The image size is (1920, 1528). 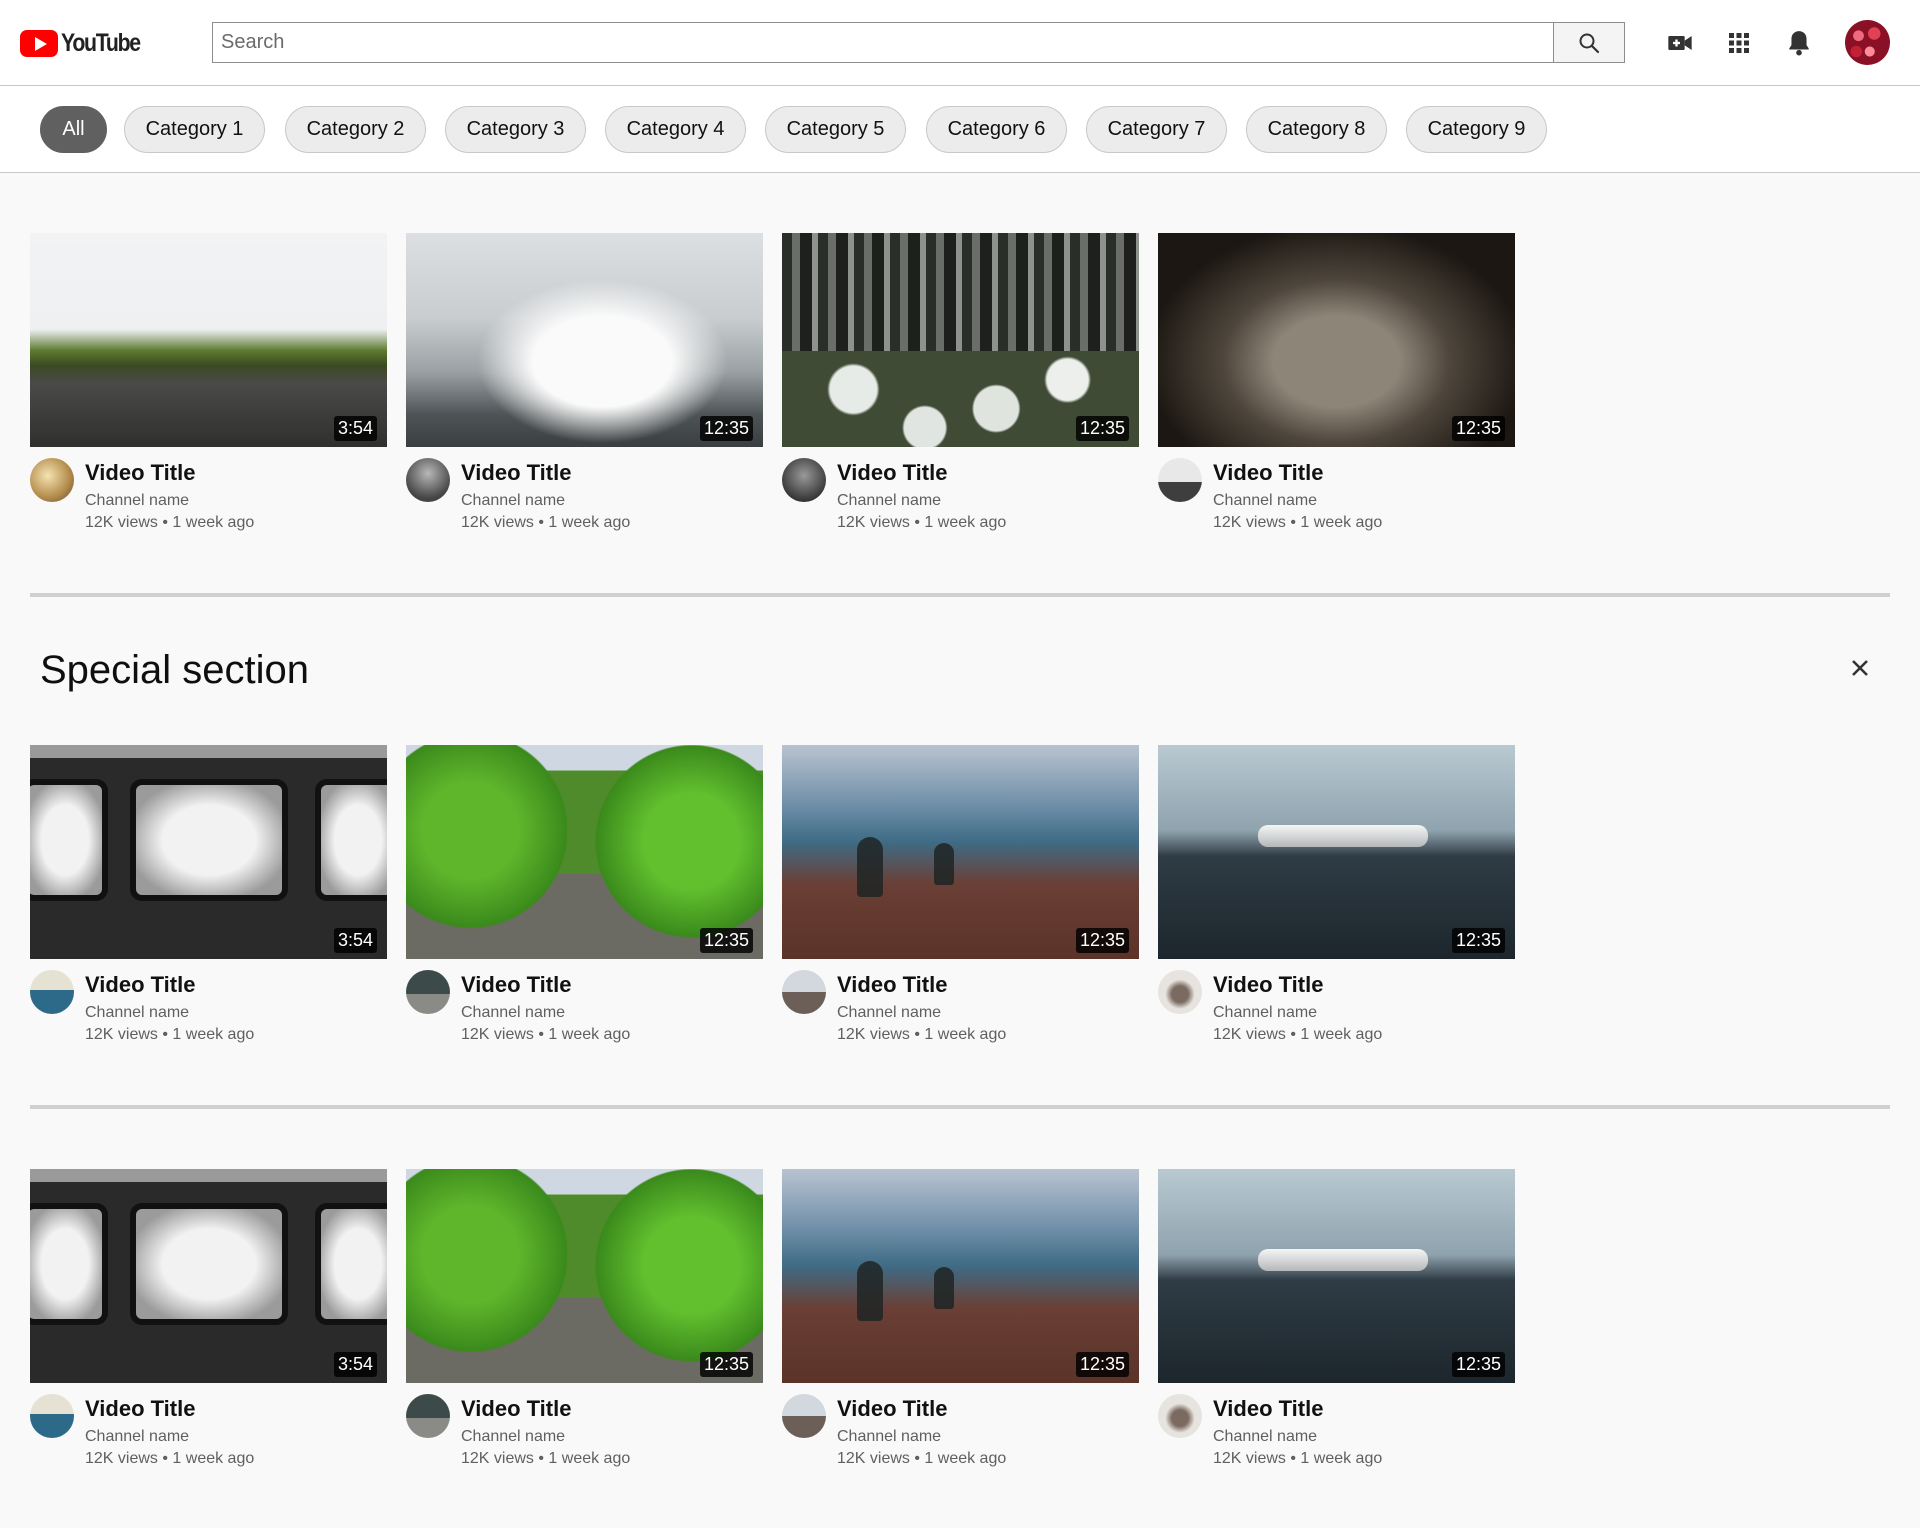 I want to click on chip-category-3: Category 3, so click(x=515, y=129).